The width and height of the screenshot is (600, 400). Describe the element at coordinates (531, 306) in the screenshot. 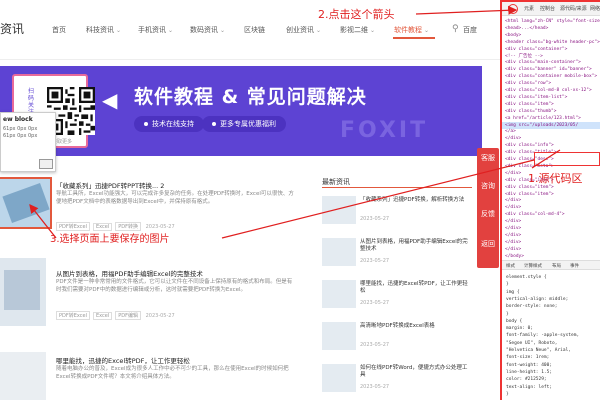

I see `css-rule-line: border-style: none;` at that location.